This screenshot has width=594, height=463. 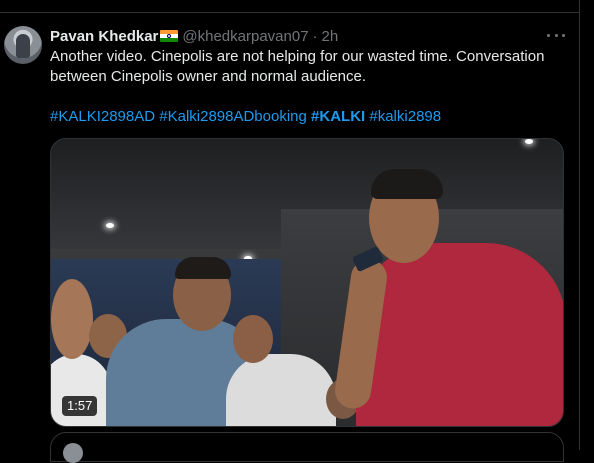 I want to click on avatar-figure, so click(x=23, y=46).